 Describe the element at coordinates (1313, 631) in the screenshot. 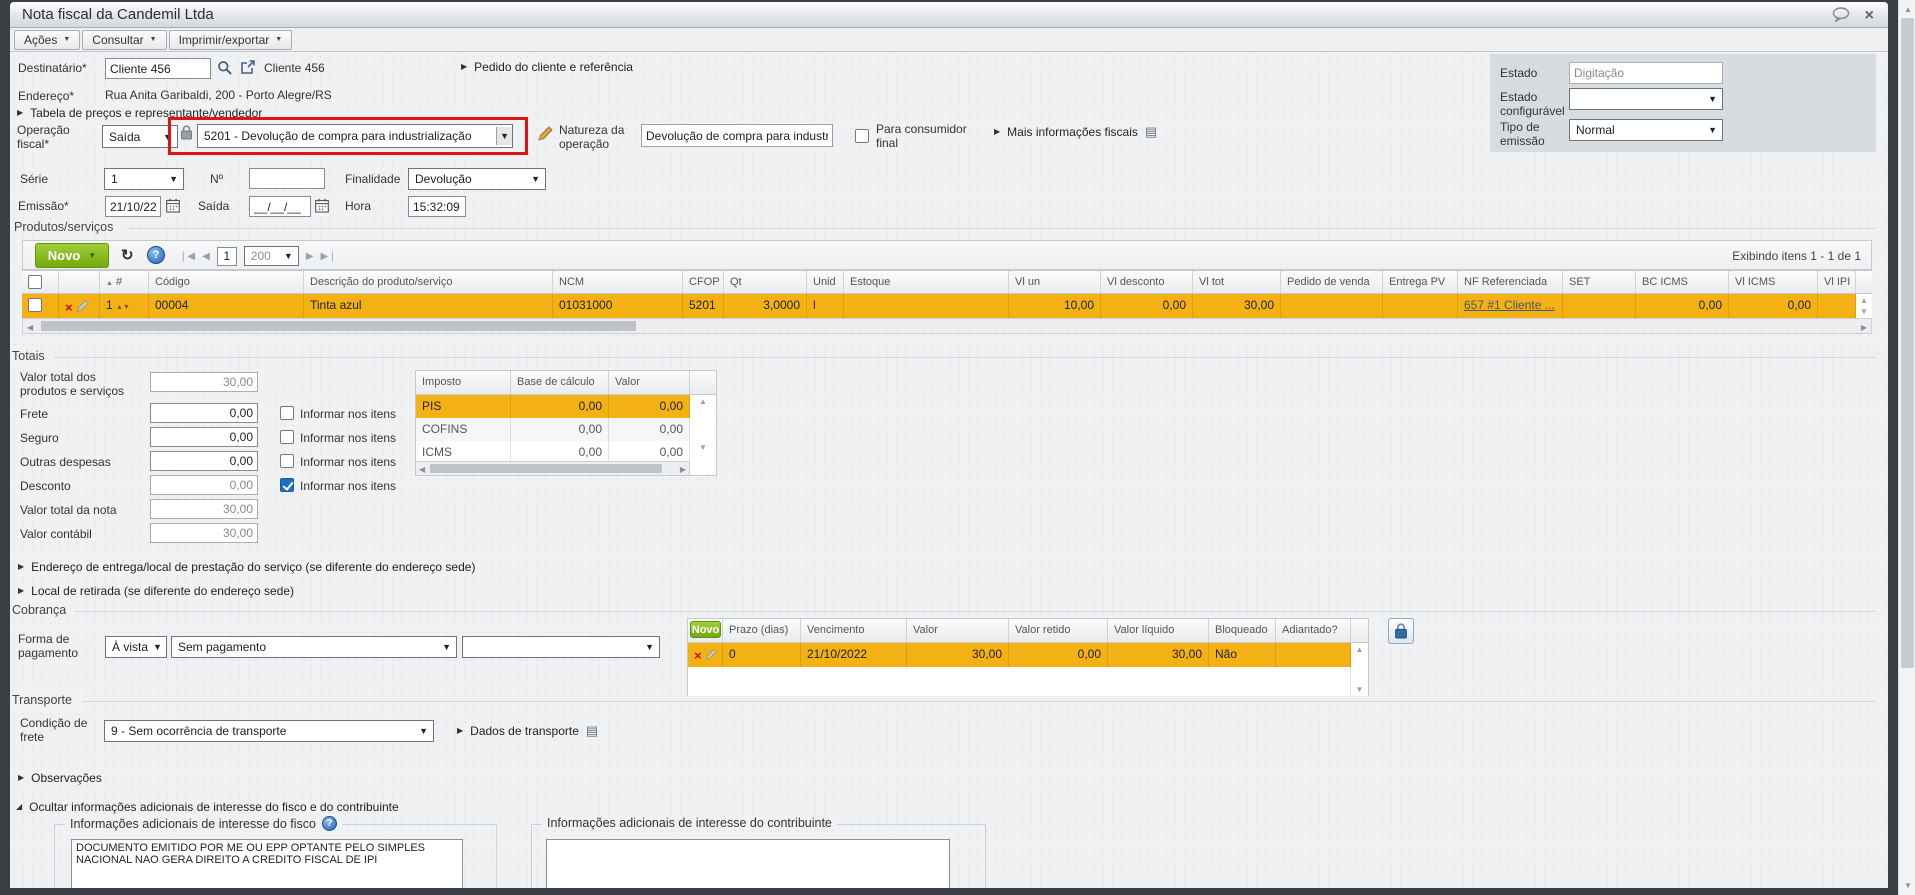

I see `col-adiantado: Adiantado?` at that location.